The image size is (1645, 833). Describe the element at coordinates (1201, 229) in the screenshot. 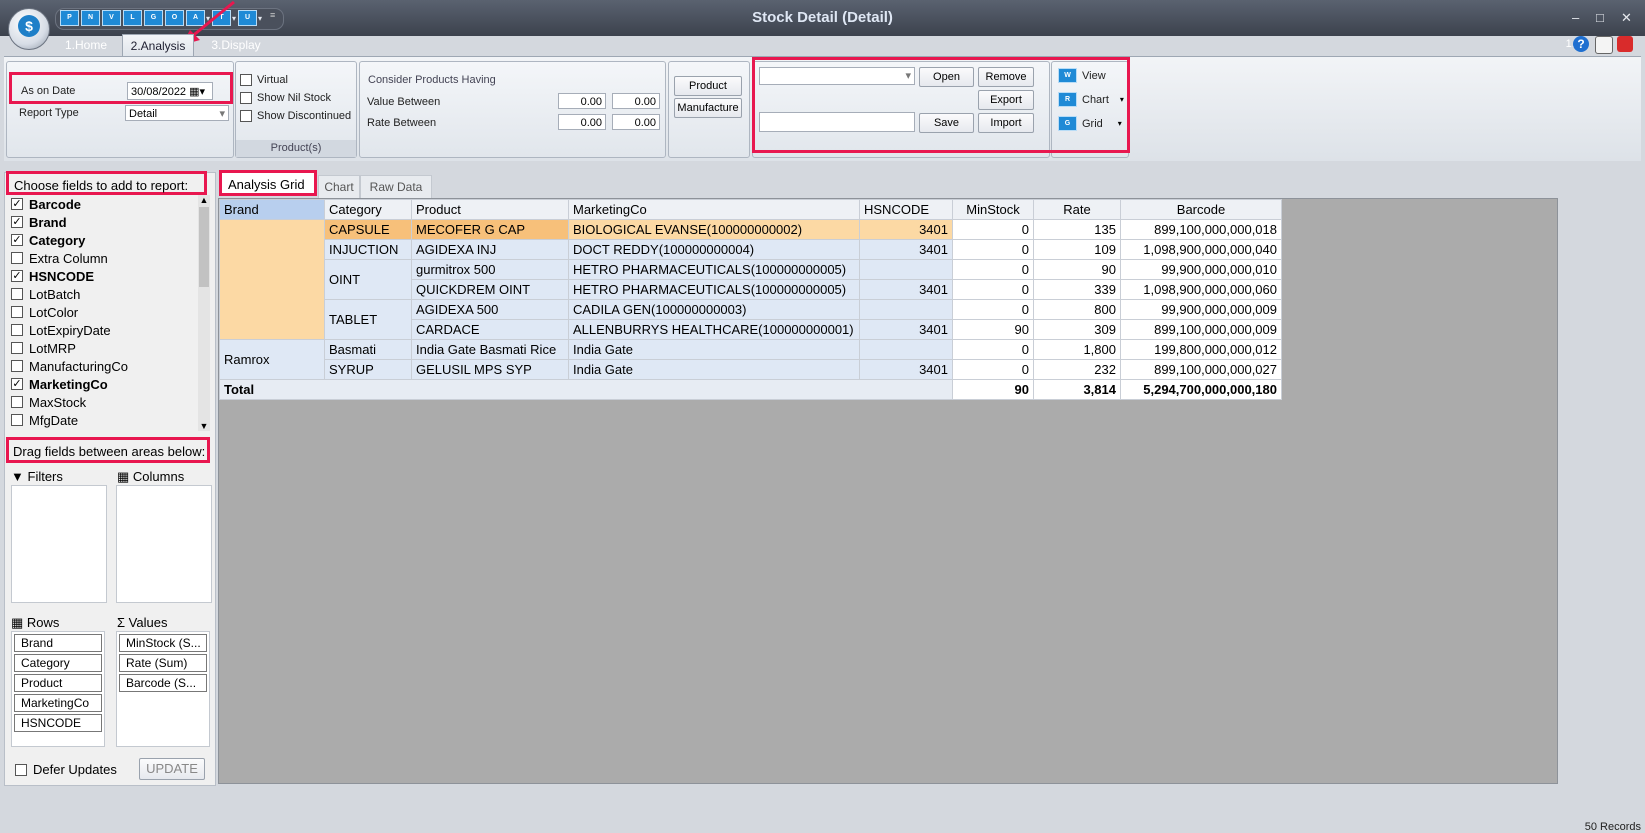

I see `barcode-cell: 899,100,000,000,018` at that location.